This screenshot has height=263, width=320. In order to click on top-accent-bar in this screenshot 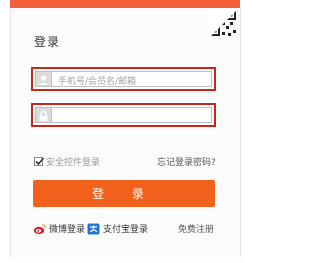, I will do `click(125, 4)`.